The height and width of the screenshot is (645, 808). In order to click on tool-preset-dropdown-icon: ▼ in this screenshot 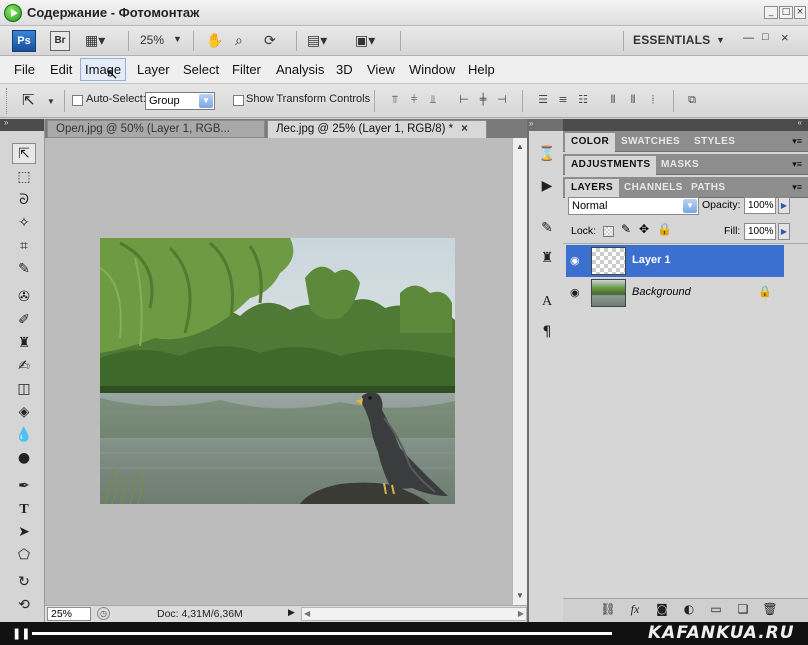, I will do `click(51, 101)`.